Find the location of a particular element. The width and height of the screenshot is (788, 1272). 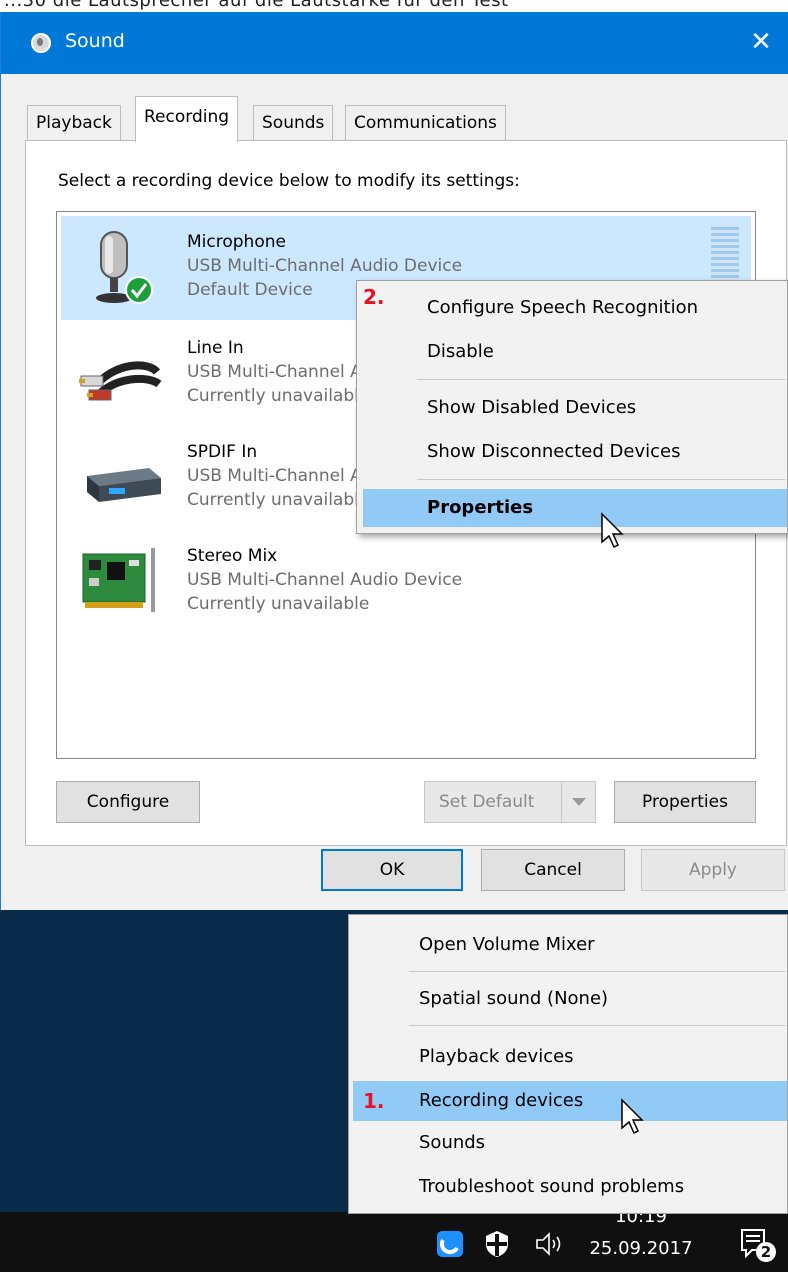

menu-item-recording-devices: Recording devices is located at coordinates (570, 1101).